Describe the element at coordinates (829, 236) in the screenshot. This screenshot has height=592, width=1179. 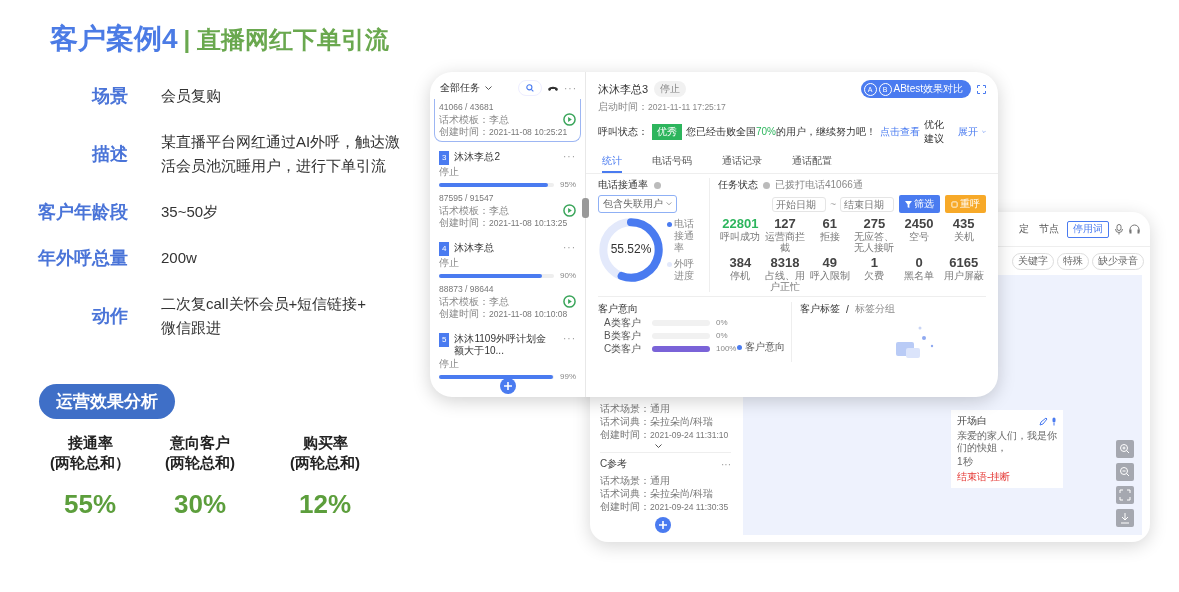
I see `stat-label: 拒接` at that location.